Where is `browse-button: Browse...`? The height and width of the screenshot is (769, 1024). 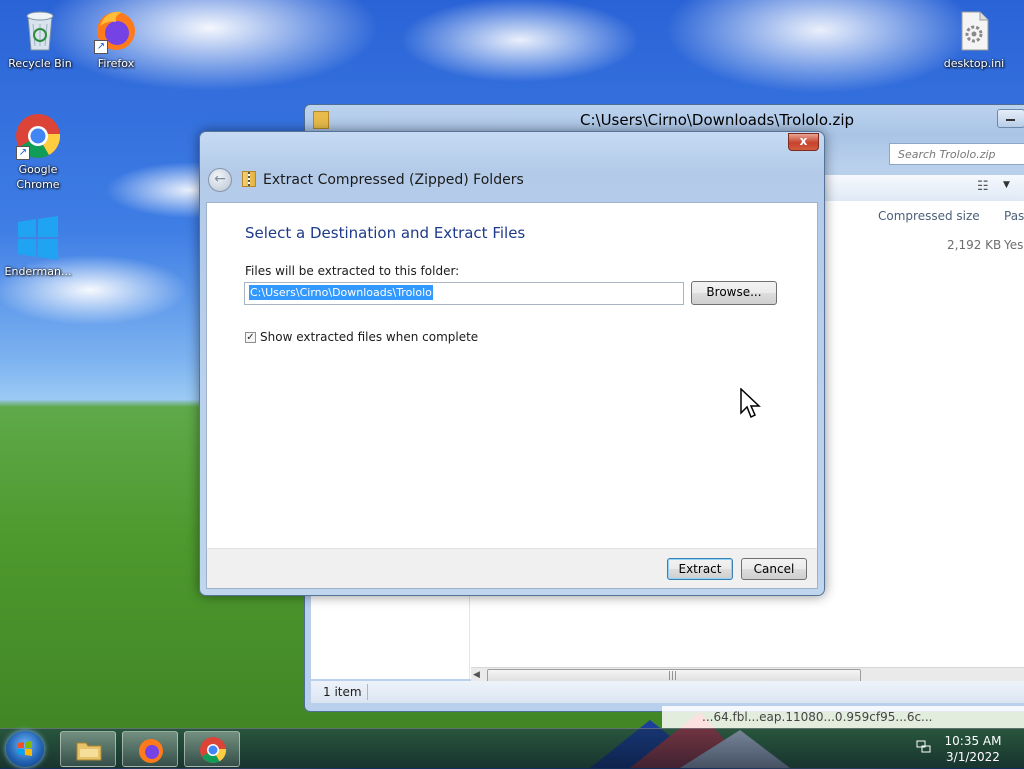
browse-button: Browse... is located at coordinates (734, 293).